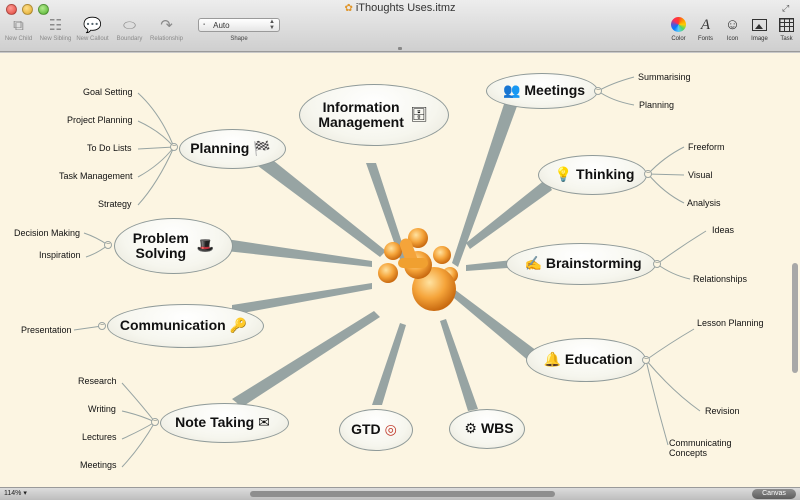 This screenshot has width=800, height=500. I want to click on icon-button: ☺ Icon, so click(732, 28).